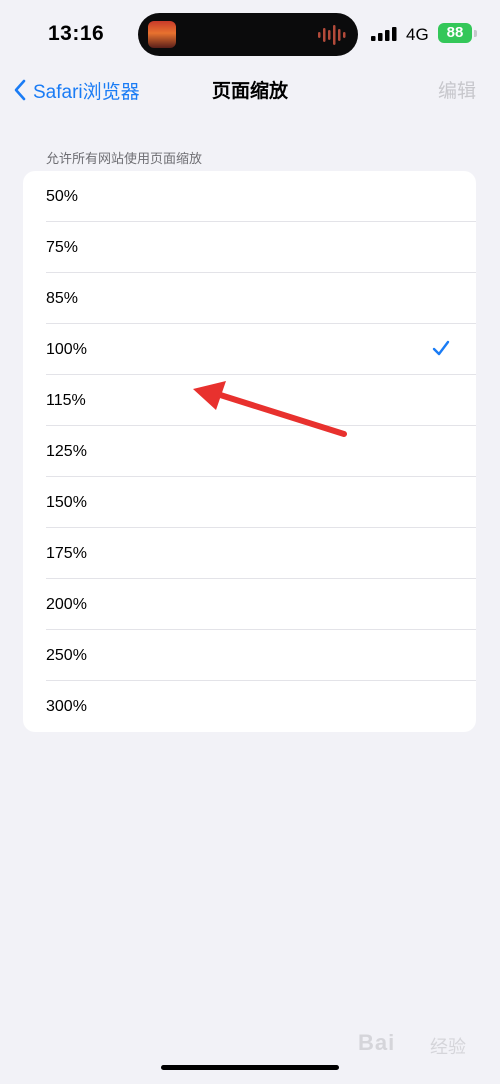 This screenshot has height=1084, width=500. I want to click on zoom-option-row: 175%, so click(249, 553).